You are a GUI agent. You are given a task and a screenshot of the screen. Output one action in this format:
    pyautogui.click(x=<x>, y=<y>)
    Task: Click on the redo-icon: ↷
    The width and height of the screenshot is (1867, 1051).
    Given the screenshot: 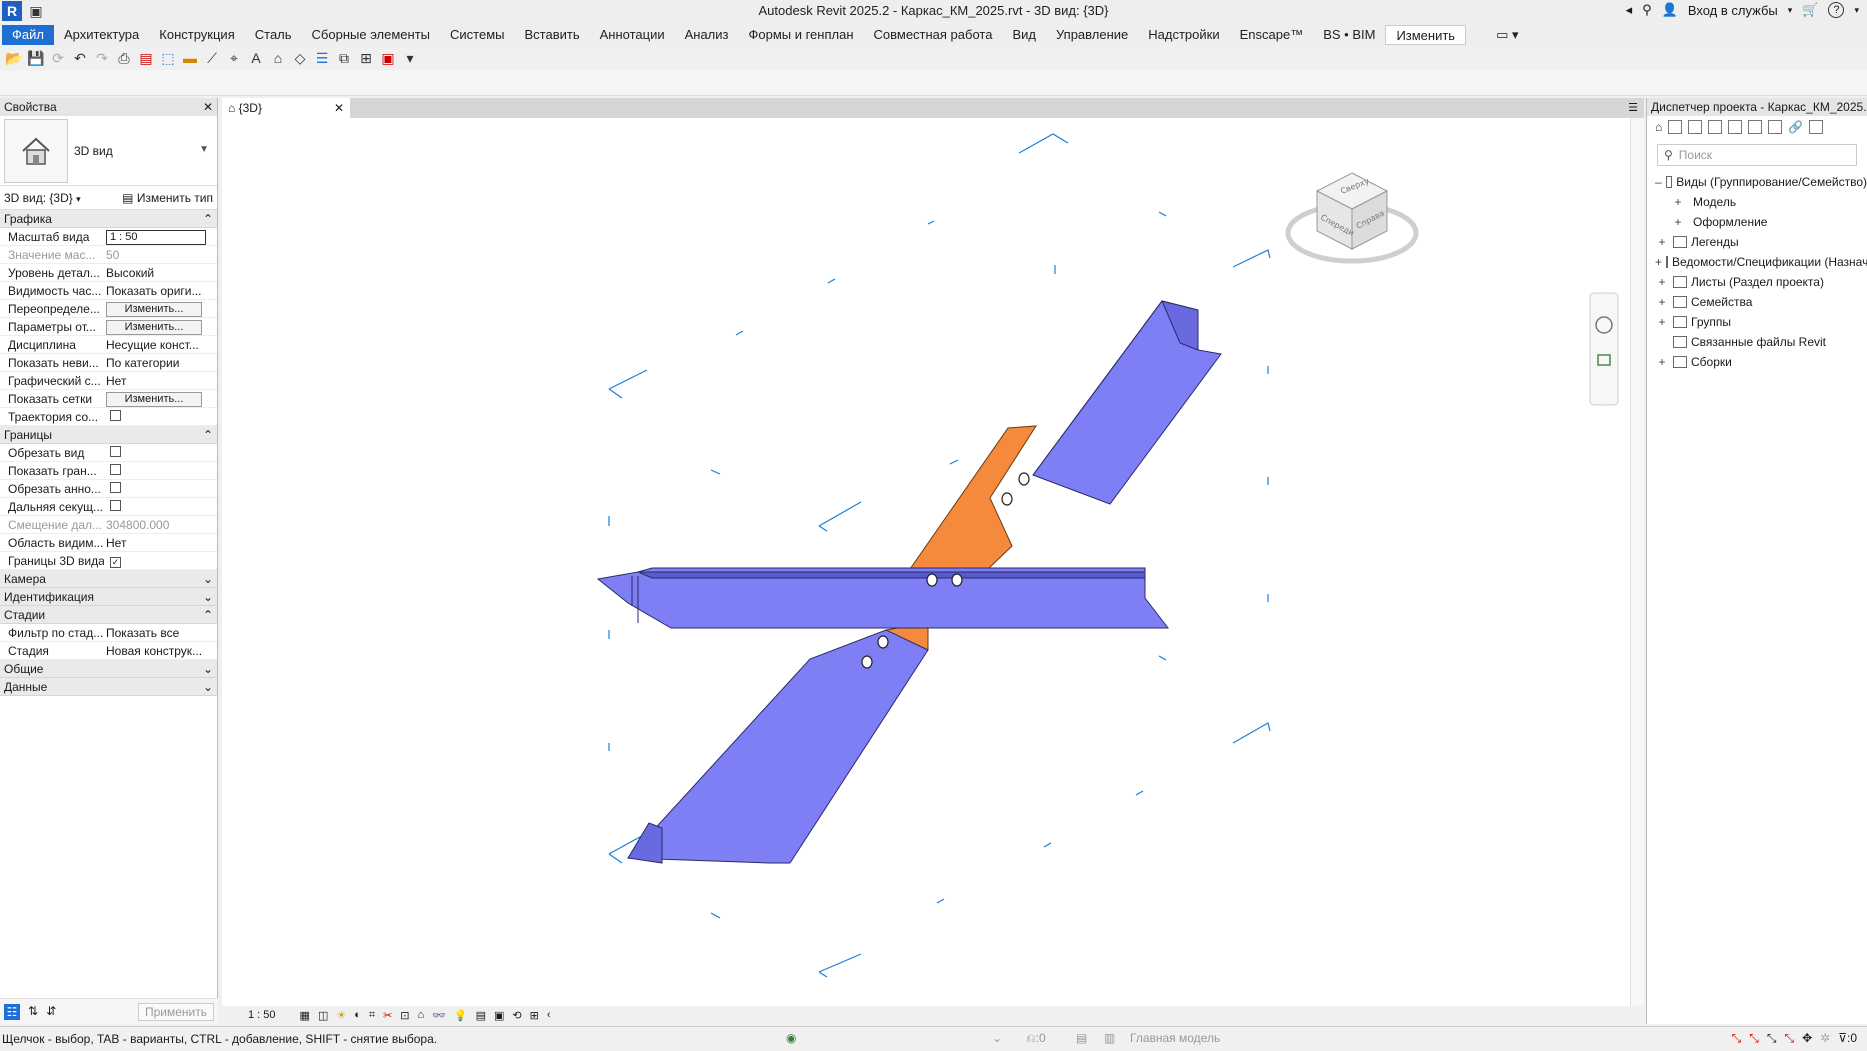 What is the action you would take?
    pyautogui.click(x=102, y=58)
    